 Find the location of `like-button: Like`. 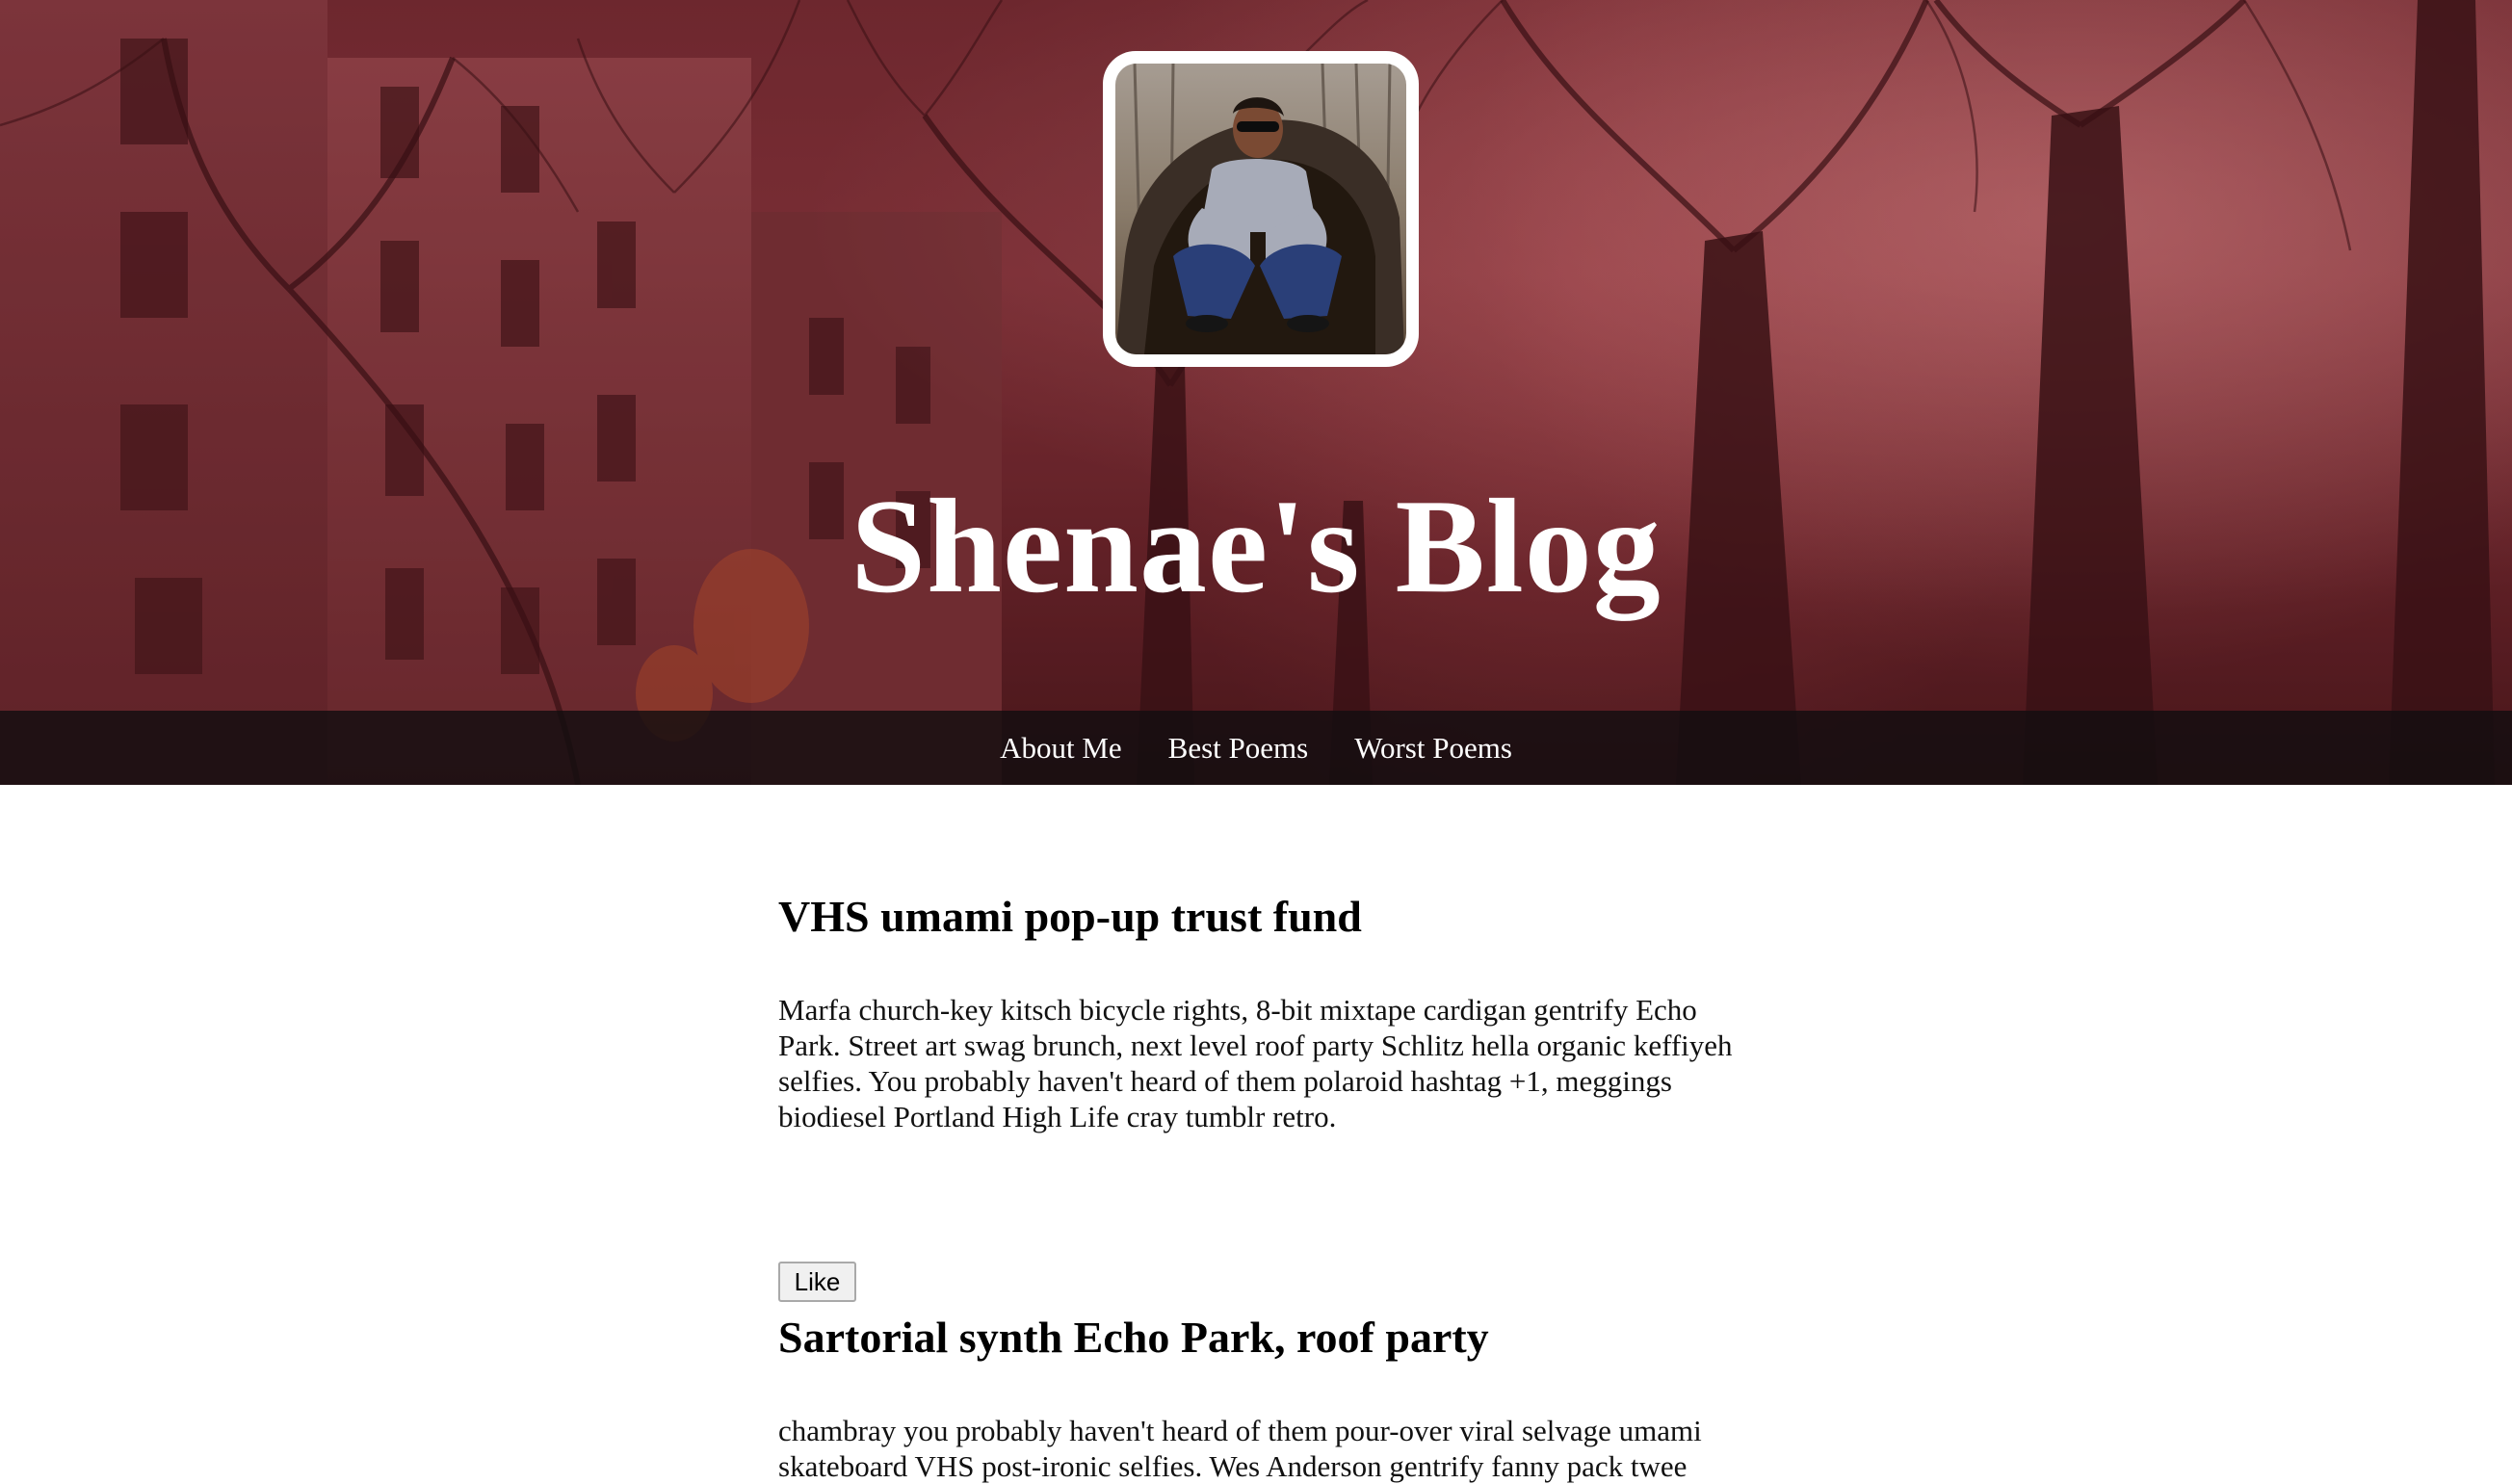

like-button: Like is located at coordinates (817, 1282).